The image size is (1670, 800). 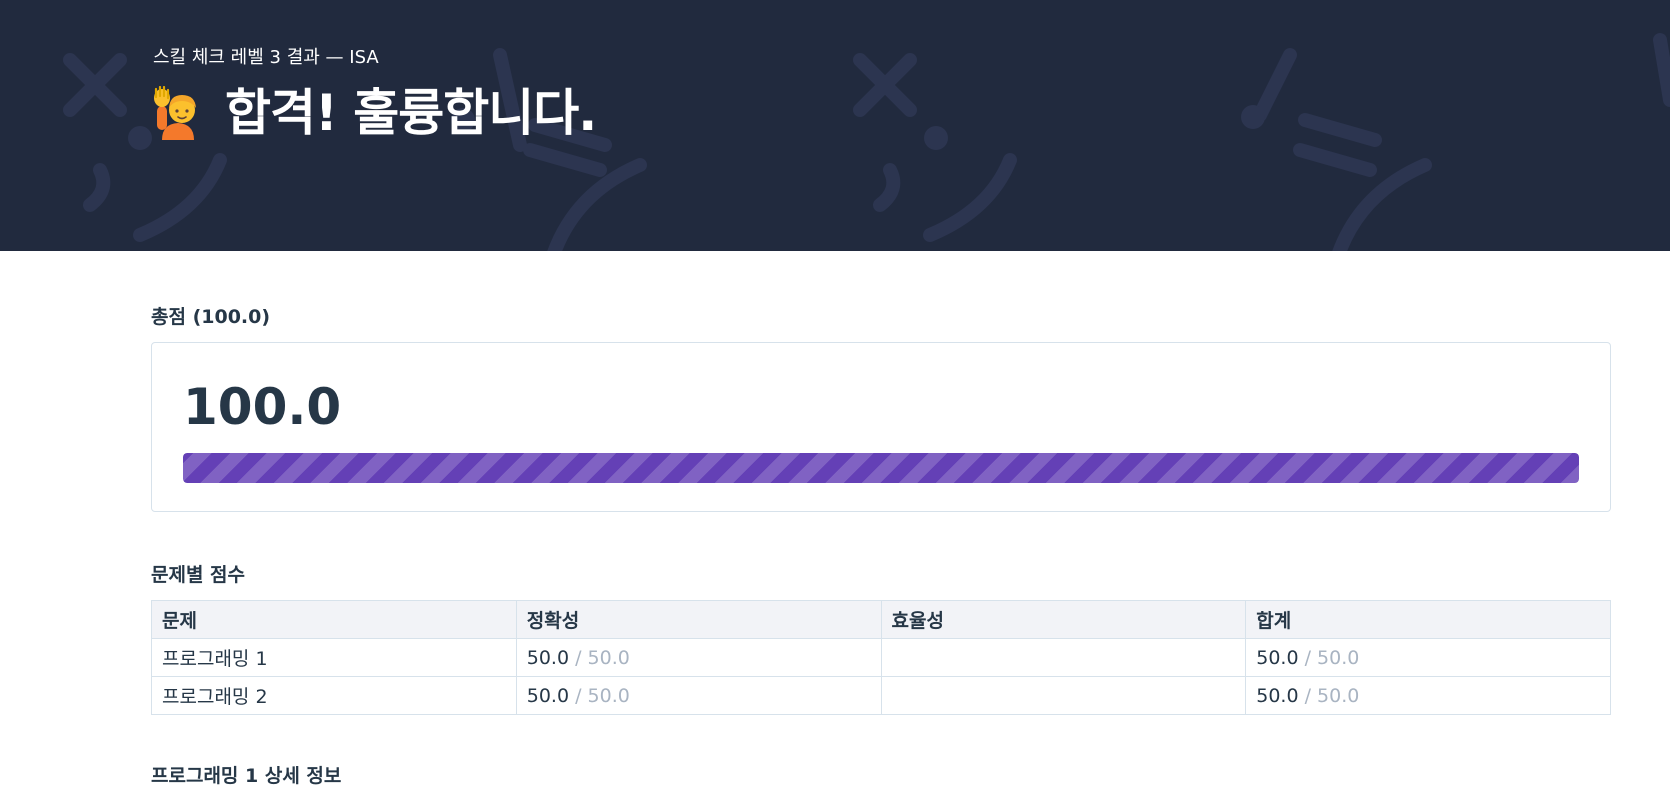 I want to click on column-header-accuracy: 정확성, so click(x=698, y=619).